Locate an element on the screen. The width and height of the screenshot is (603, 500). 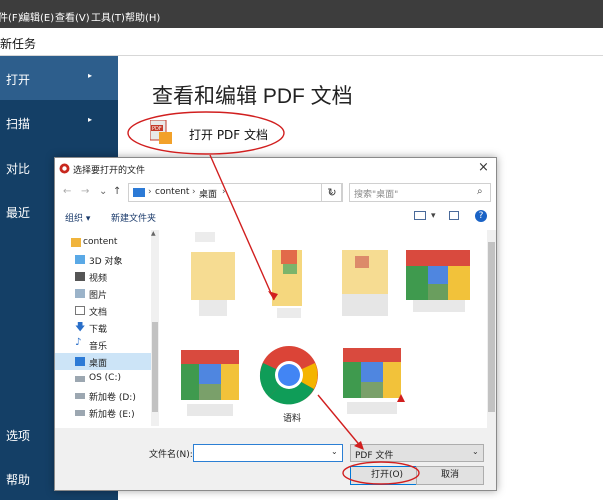
tree-item-label: 新加卷 (E:) is located at coordinates (112, 415).